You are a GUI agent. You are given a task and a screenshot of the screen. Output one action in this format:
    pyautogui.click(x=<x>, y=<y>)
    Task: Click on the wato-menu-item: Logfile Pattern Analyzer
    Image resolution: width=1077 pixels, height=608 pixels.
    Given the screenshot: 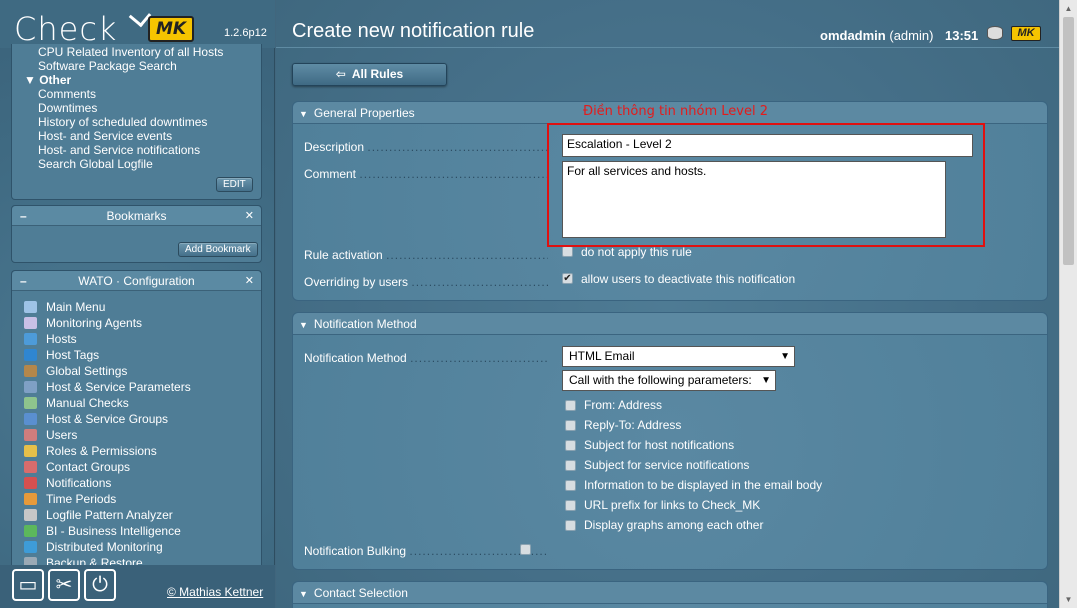 What is the action you would take?
    pyautogui.click(x=141, y=515)
    